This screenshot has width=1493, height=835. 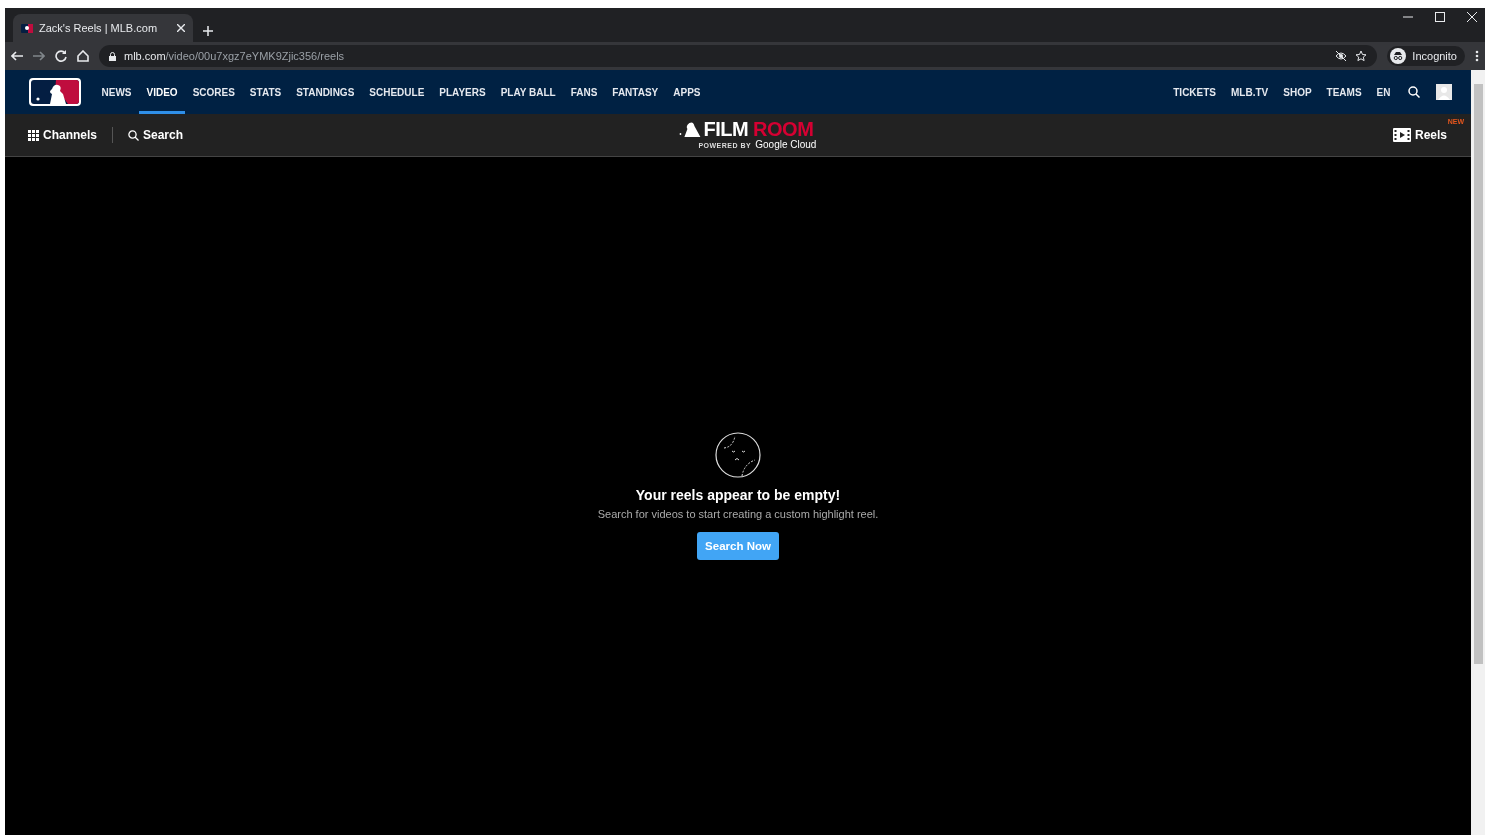 What do you see at coordinates (1194, 92) in the screenshot?
I see `nav-link: TICKETS` at bounding box center [1194, 92].